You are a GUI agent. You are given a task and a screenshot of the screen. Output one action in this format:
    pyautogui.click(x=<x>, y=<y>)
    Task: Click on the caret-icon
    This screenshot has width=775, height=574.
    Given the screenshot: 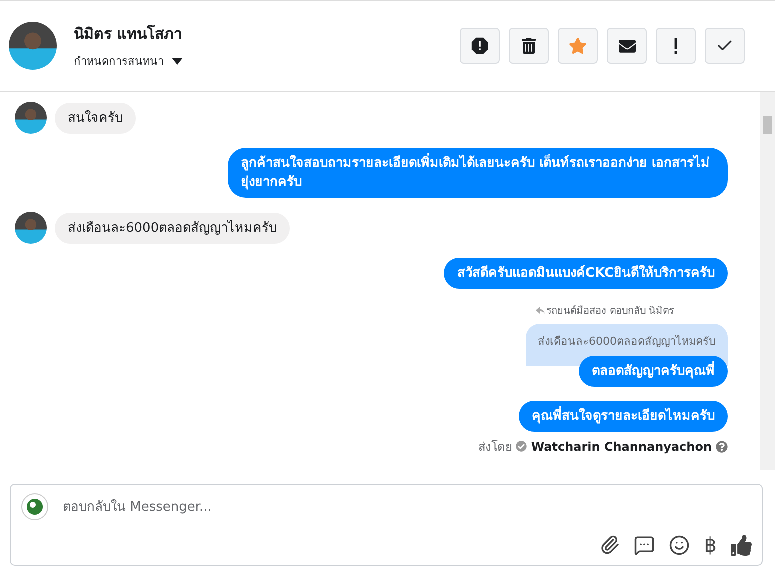 What is the action you would take?
    pyautogui.click(x=177, y=61)
    